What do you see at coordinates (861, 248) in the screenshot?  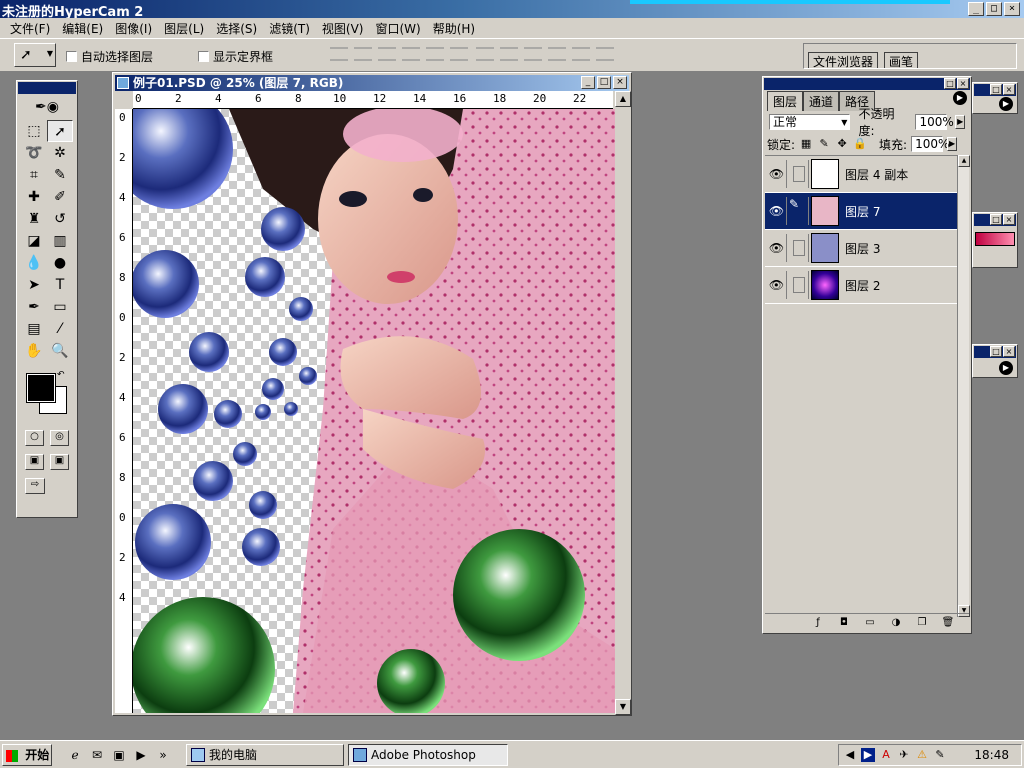 I see `layer-row: 👁 图层 3` at bounding box center [861, 248].